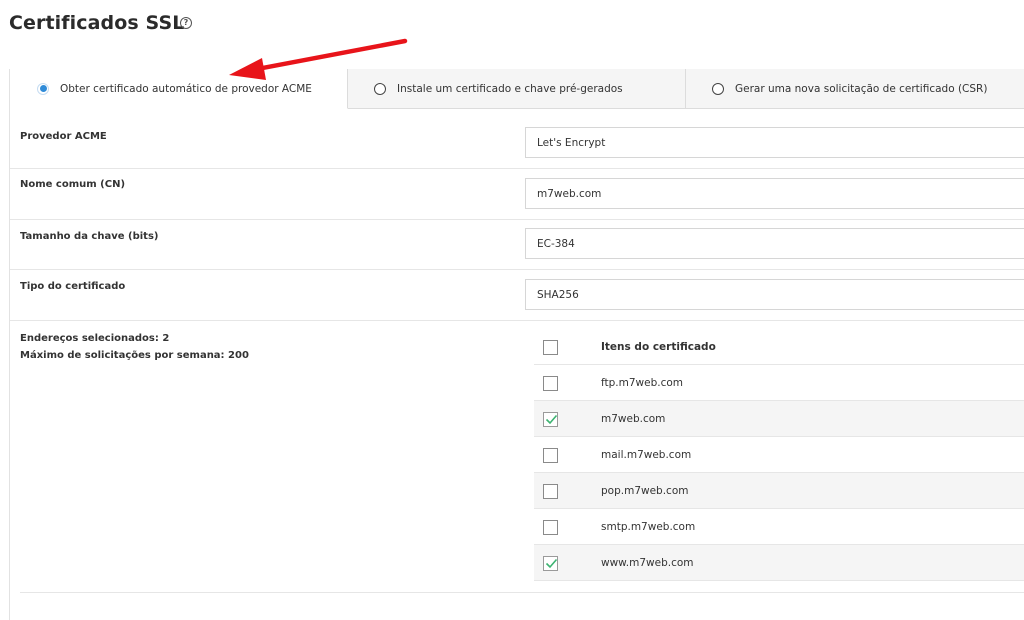  What do you see at coordinates (522, 592) in the screenshot?
I see `form-bottom-divider` at bounding box center [522, 592].